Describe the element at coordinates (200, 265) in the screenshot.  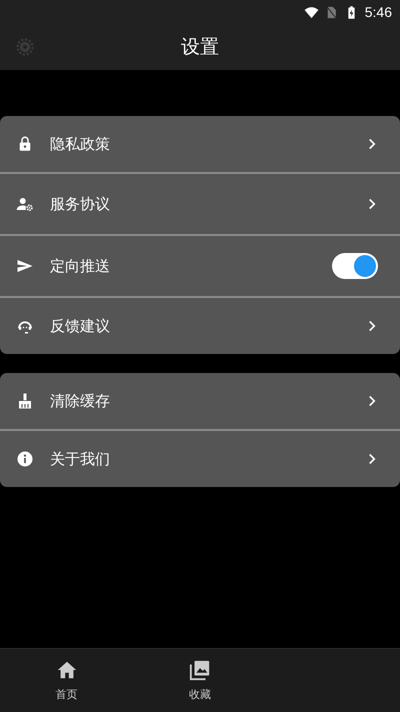
I see `settings-row: 定向推送` at that location.